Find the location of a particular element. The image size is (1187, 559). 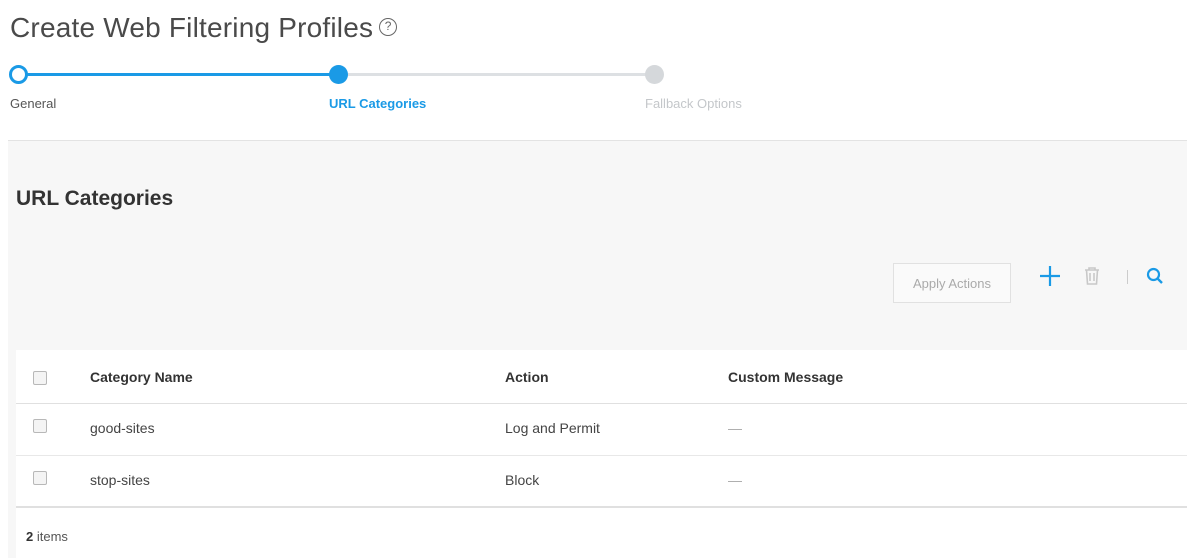

column-header-category-name: Category Name is located at coordinates (141, 377).